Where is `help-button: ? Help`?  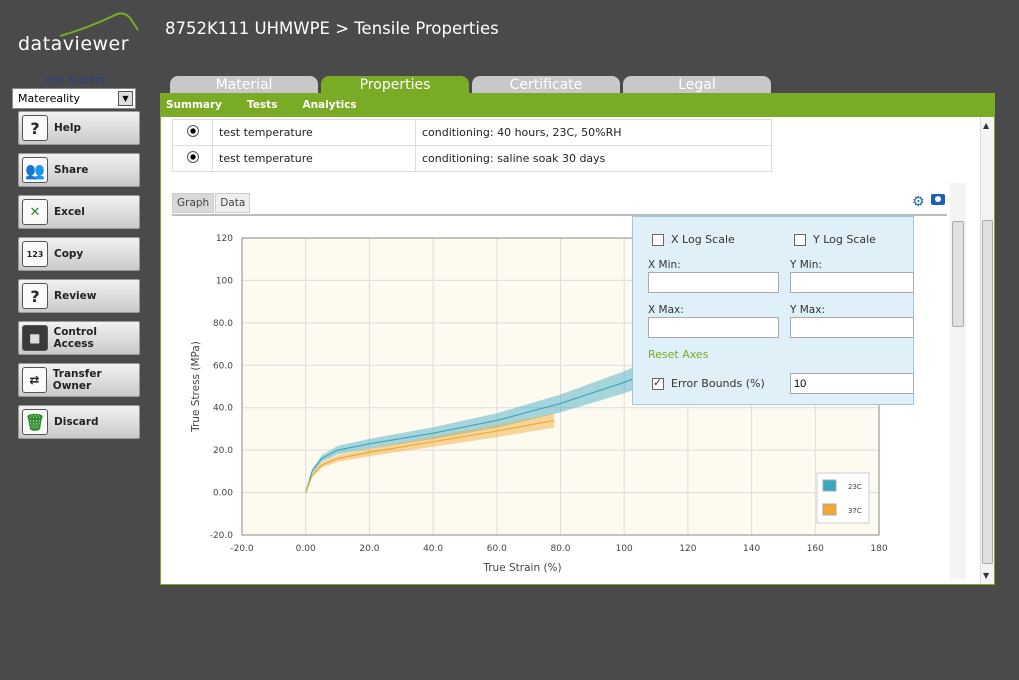 help-button: ? Help is located at coordinates (79, 128).